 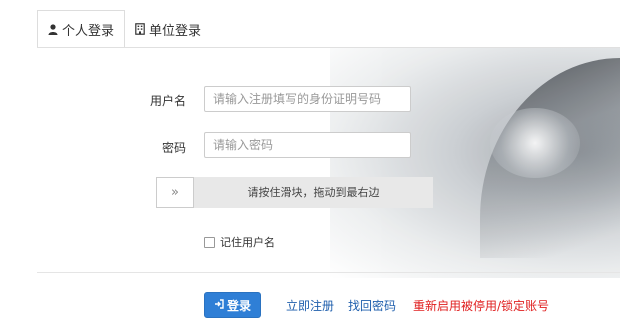 I want to click on login-button: 登录, so click(x=232, y=305).